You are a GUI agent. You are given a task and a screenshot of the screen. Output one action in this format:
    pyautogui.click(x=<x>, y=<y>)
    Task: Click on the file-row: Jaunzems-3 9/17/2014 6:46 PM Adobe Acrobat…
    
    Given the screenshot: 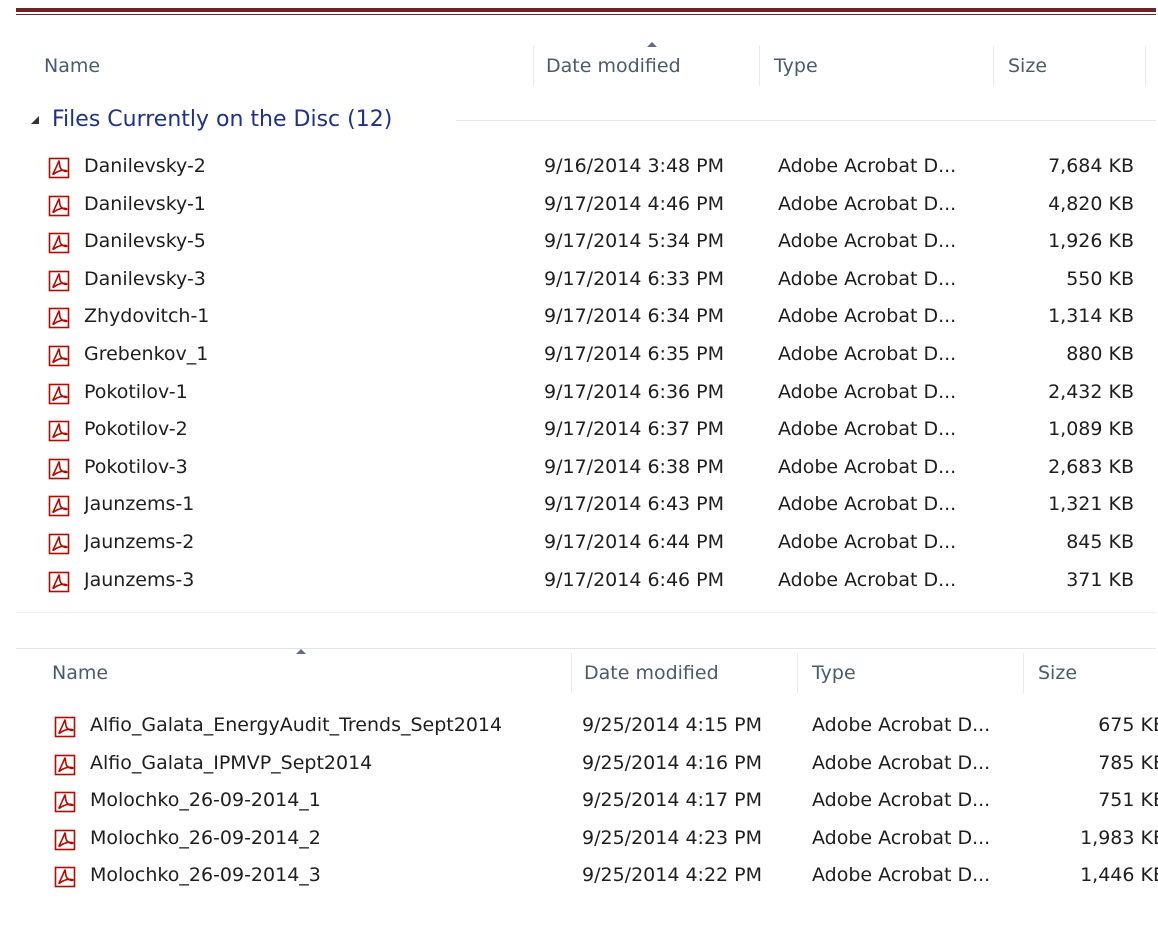 What is the action you would take?
    pyautogui.click(x=586, y=581)
    